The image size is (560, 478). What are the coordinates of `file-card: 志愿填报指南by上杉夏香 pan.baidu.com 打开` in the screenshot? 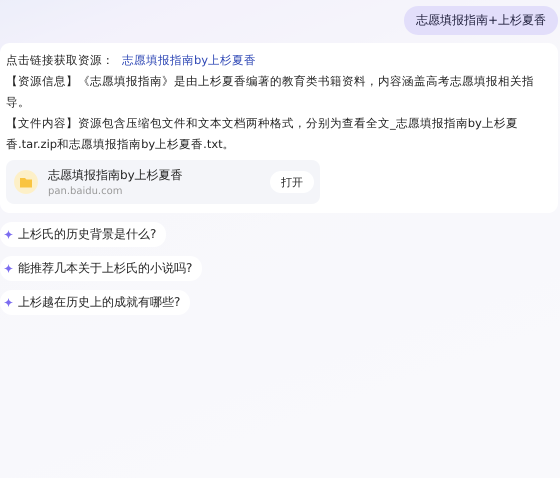 It's located at (163, 182).